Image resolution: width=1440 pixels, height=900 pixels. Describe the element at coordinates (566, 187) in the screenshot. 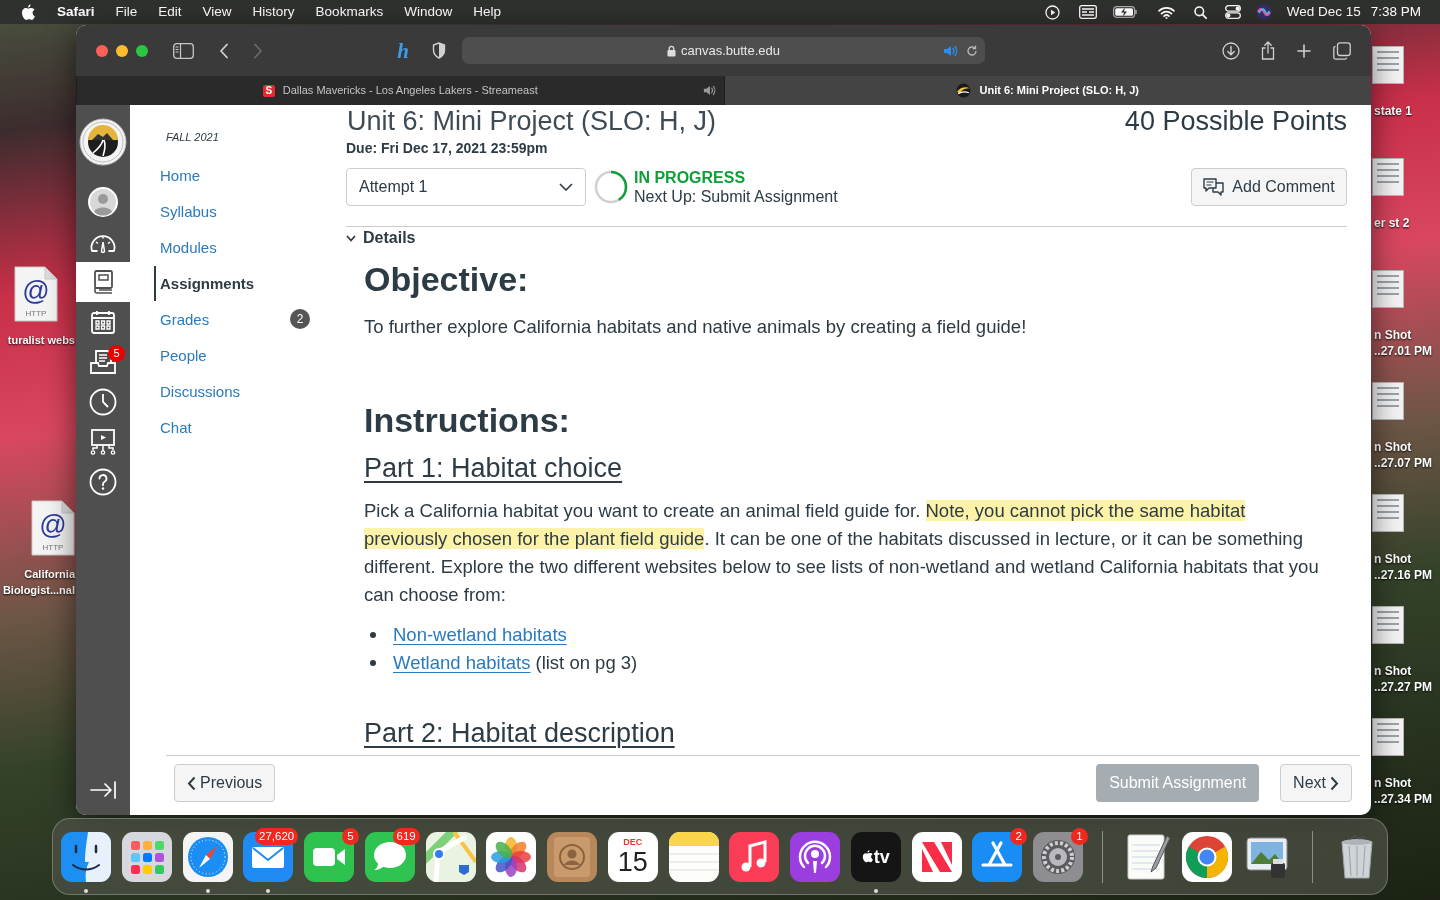

I see `chevron-down-icon` at that location.